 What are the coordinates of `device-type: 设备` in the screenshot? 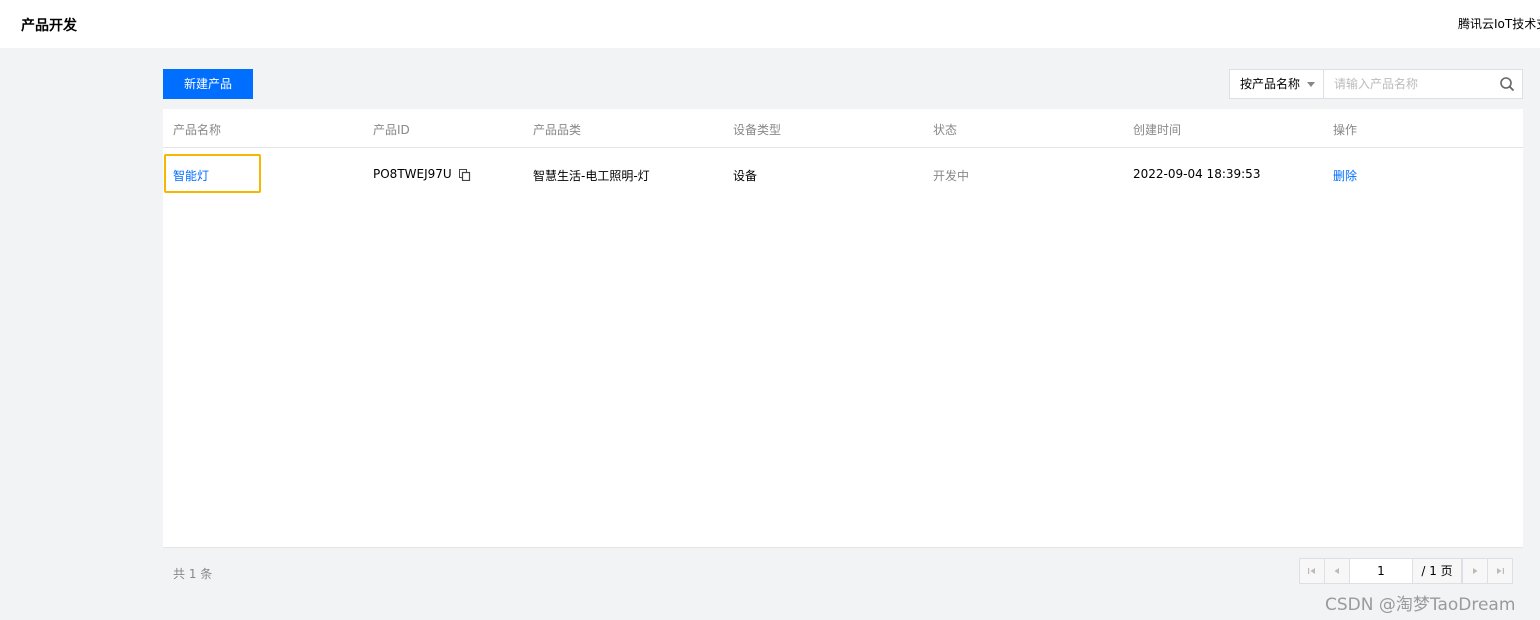 It's located at (745, 176).